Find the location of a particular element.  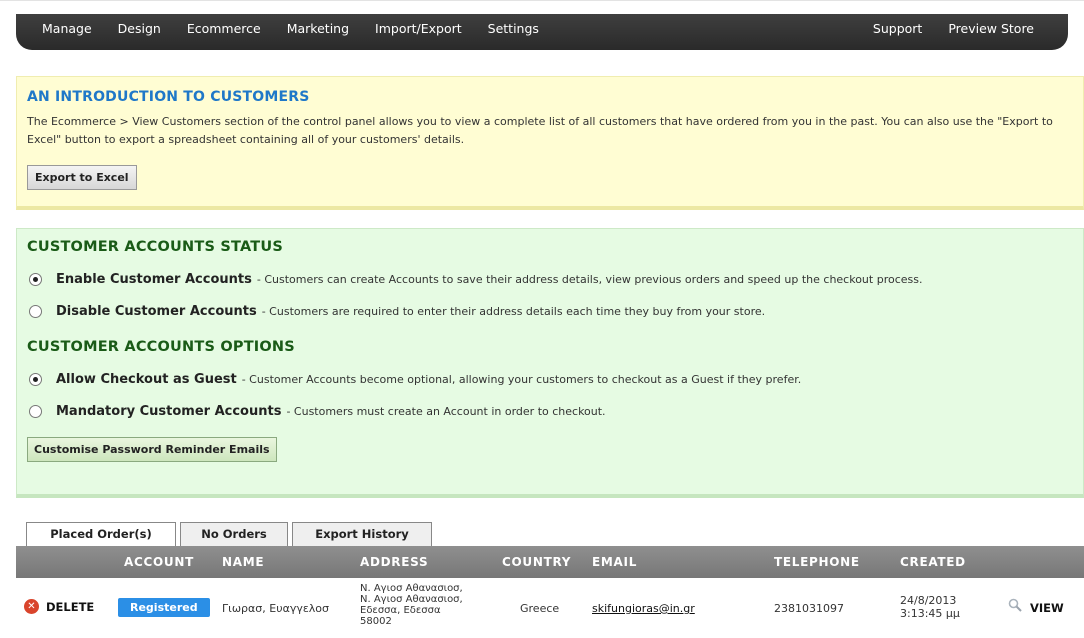

tab-export-history: Export History is located at coordinates (362, 534).